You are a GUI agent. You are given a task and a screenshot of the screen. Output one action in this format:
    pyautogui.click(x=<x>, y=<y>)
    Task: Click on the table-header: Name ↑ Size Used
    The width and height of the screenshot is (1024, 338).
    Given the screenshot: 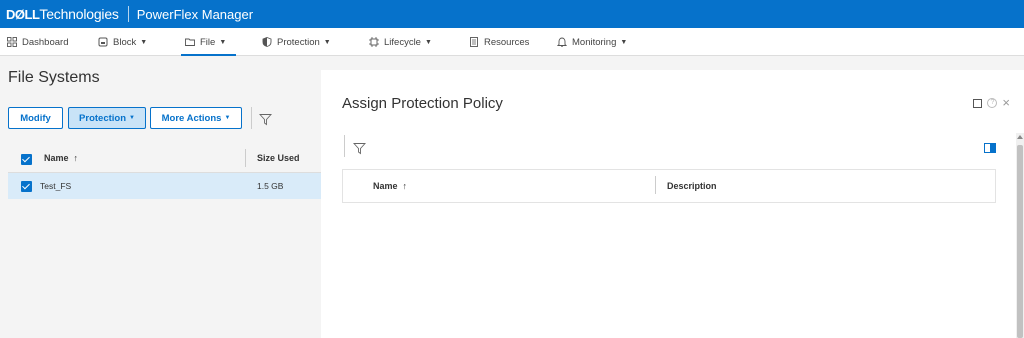 What is the action you would take?
    pyautogui.click(x=164, y=159)
    